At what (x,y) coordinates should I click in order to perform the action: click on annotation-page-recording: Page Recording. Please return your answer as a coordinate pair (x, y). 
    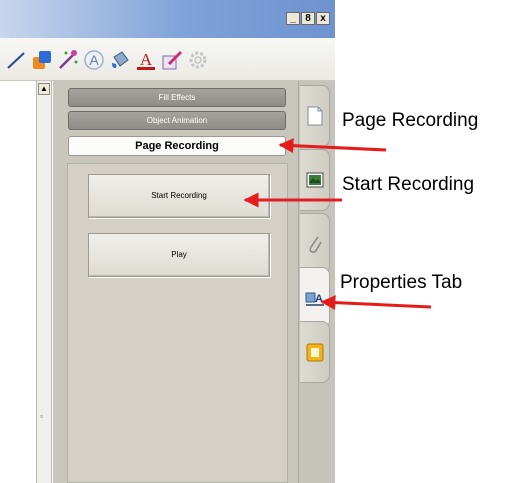
    Looking at the image, I should click on (410, 120).